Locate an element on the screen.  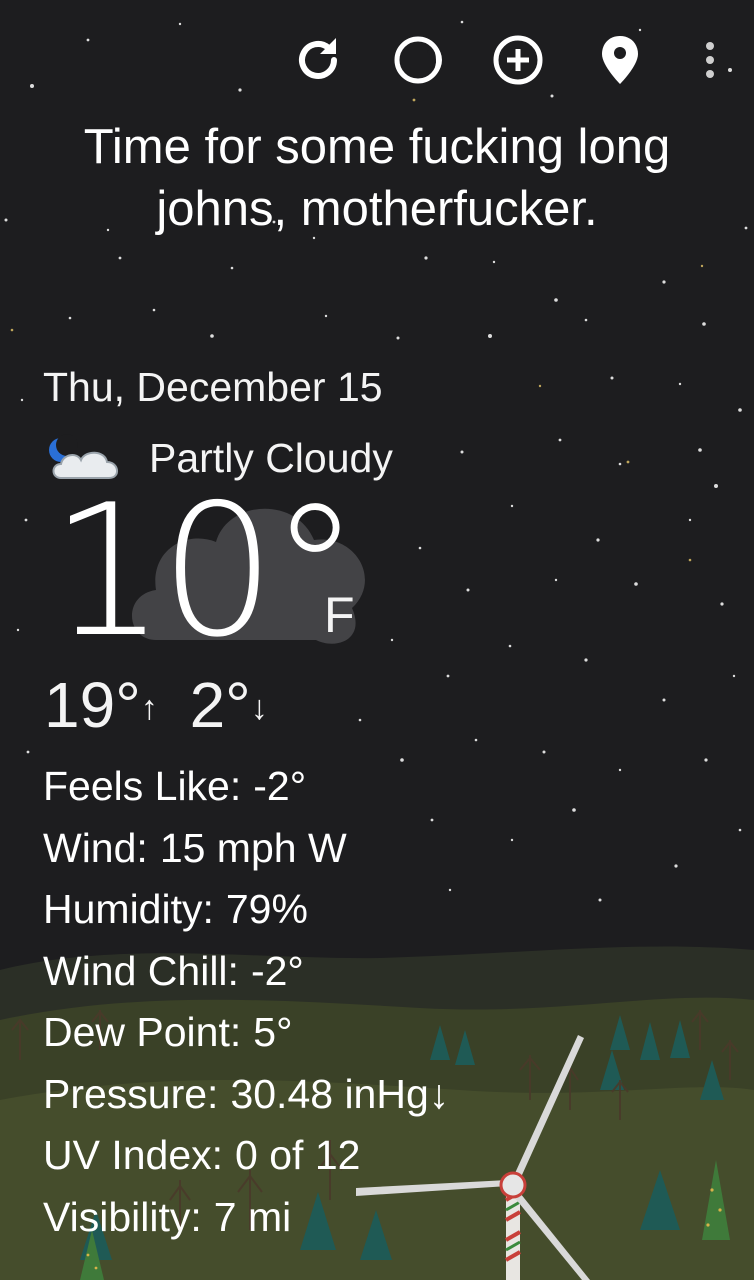
location-button is located at coordinates (620, 60).